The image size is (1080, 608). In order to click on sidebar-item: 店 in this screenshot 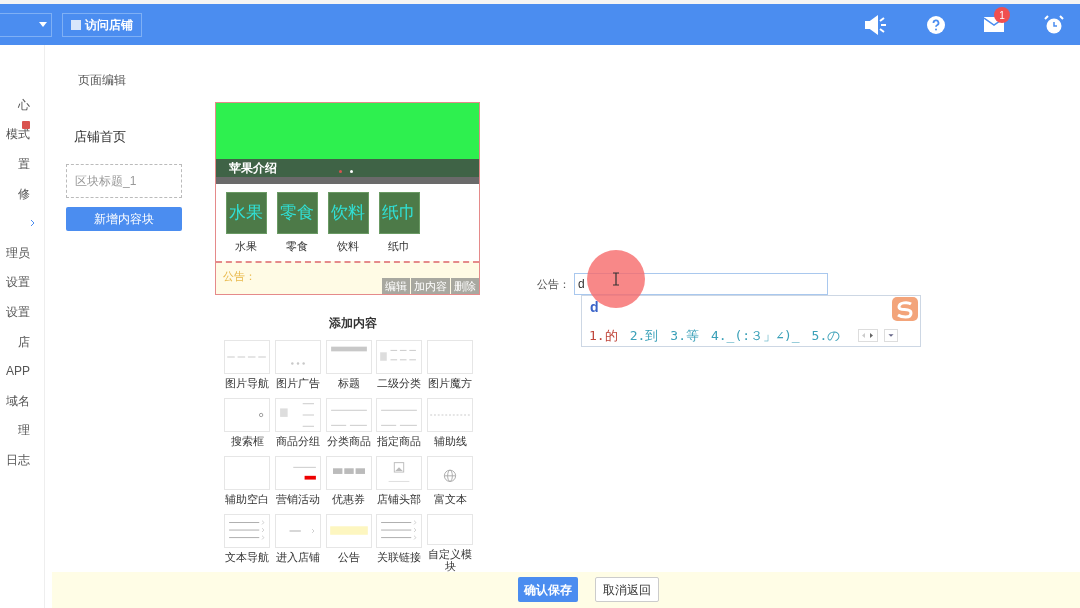, I will do `click(22, 341)`.